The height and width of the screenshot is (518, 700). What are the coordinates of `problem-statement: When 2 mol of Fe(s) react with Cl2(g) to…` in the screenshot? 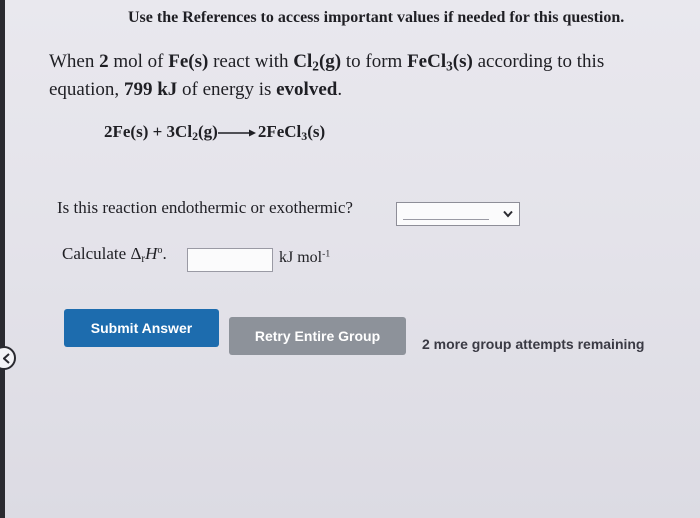 It's located at (327, 75).